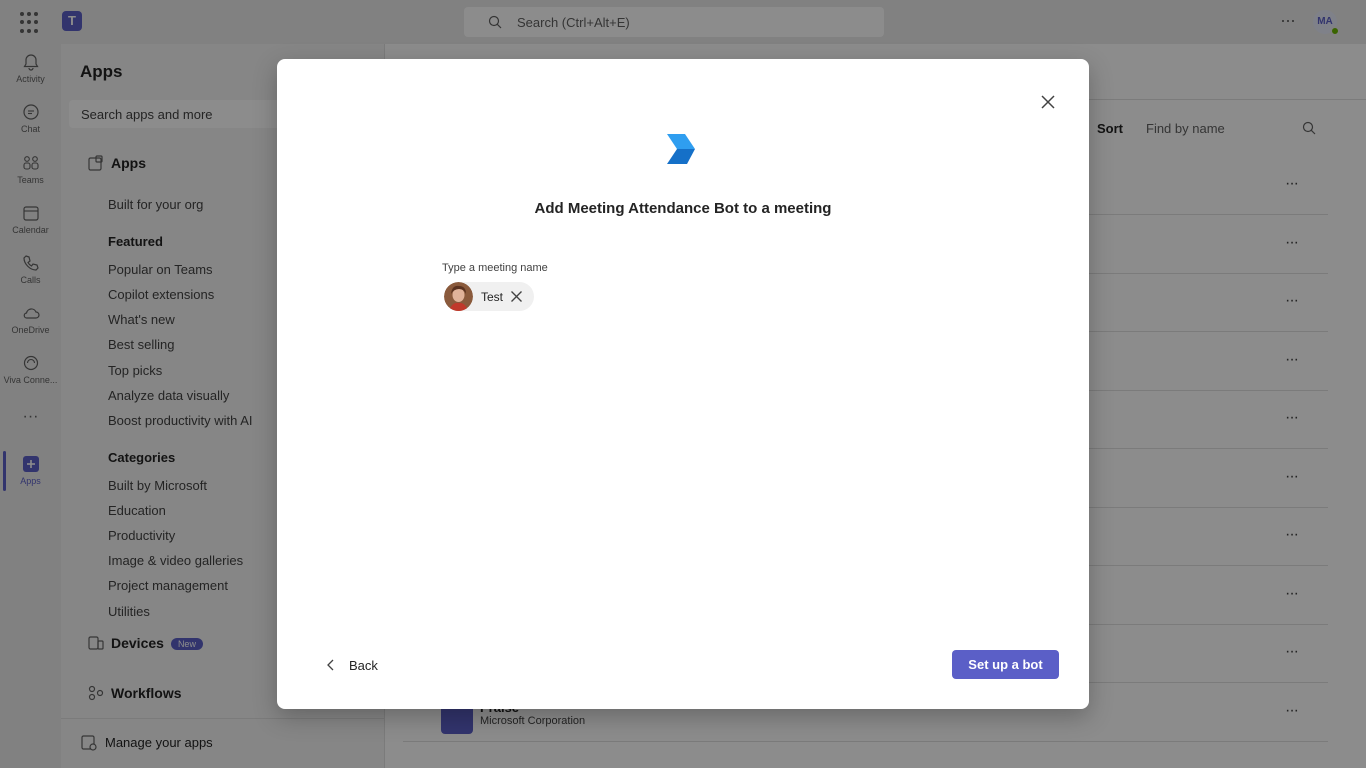 The height and width of the screenshot is (768, 1366). I want to click on attendance-bot-logo-icon, so click(681, 149).